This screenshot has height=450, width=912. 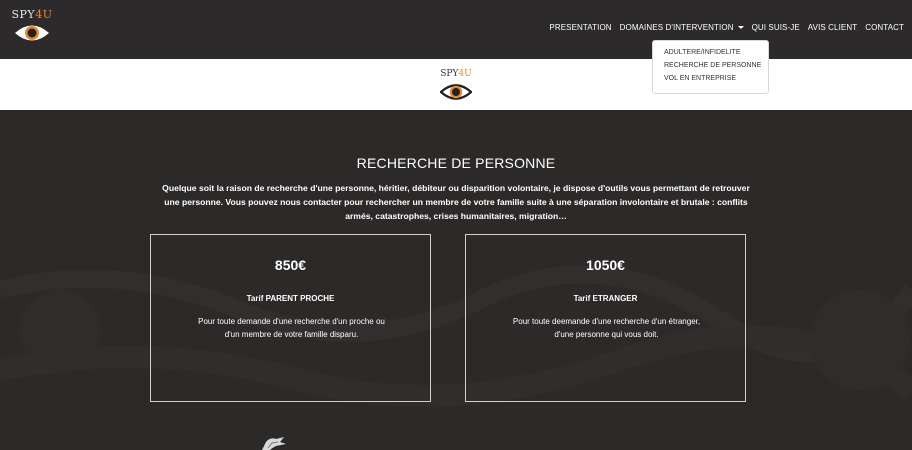 I want to click on nav-contact: CONTACT, so click(x=884, y=27).